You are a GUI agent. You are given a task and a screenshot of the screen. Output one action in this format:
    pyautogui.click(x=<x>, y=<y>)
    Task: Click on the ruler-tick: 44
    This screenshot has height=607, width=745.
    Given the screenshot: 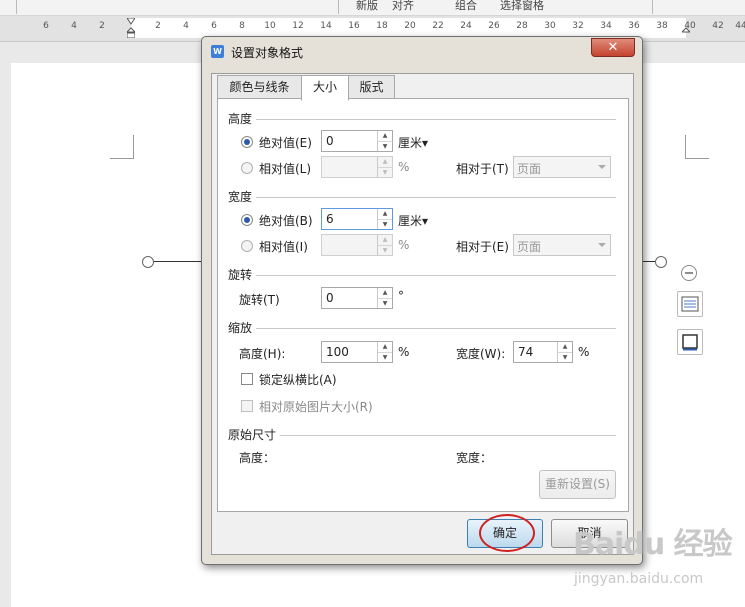 What is the action you would take?
    pyautogui.click(x=740, y=26)
    